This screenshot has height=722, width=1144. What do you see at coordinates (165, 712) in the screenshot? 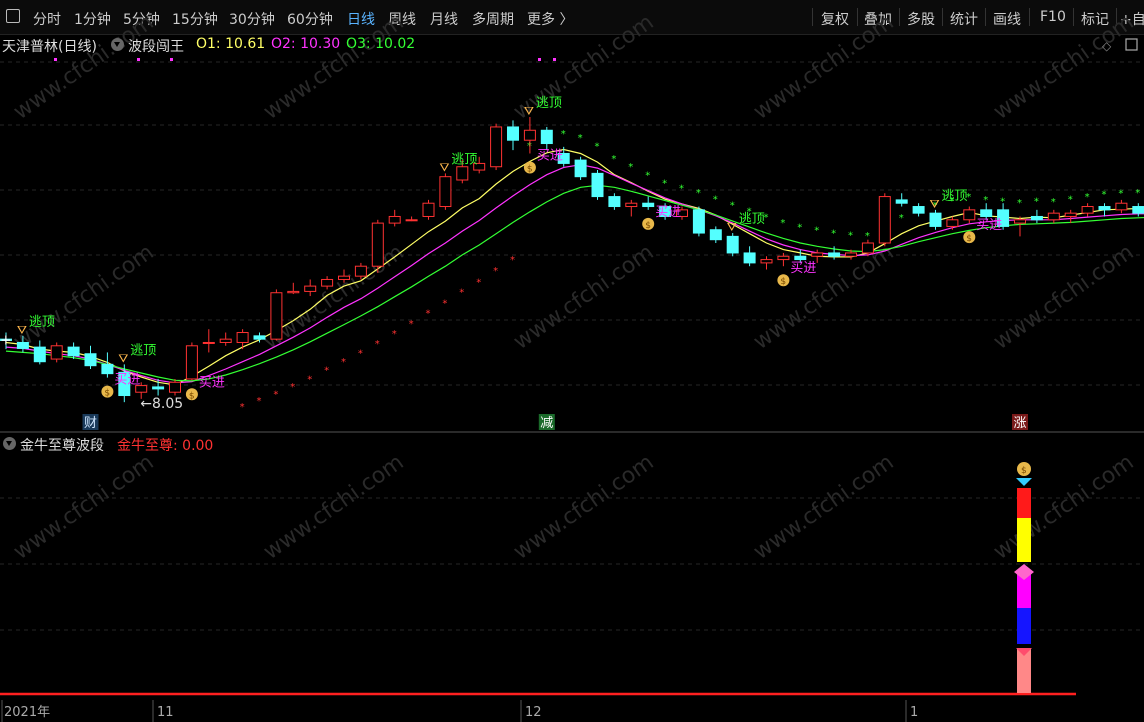
I see `x-axis-label: 11` at bounding box center [165, 712].